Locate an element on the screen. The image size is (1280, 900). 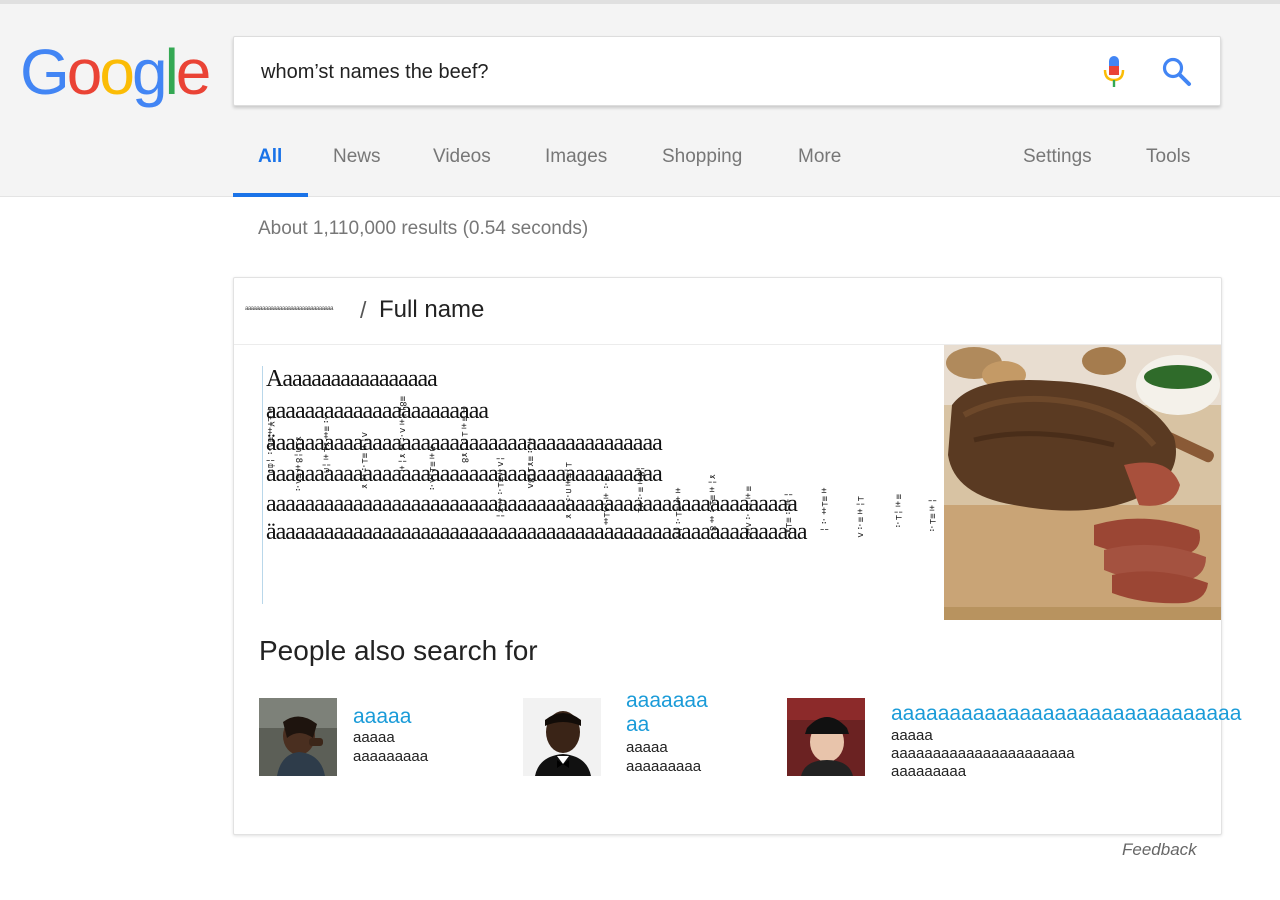
people-also-search-title: People also search for is located at coordinates (398, 650).